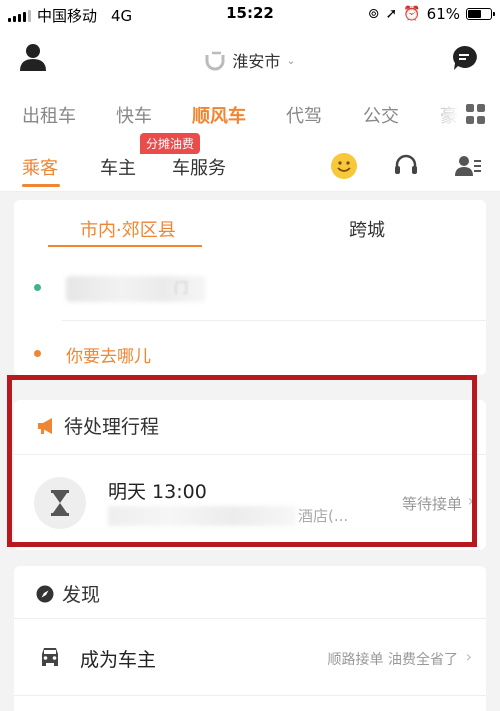  Describe the element at coordinates (367, 229) in the screenshot. I see `tab-intercity: 跨城` at that location.